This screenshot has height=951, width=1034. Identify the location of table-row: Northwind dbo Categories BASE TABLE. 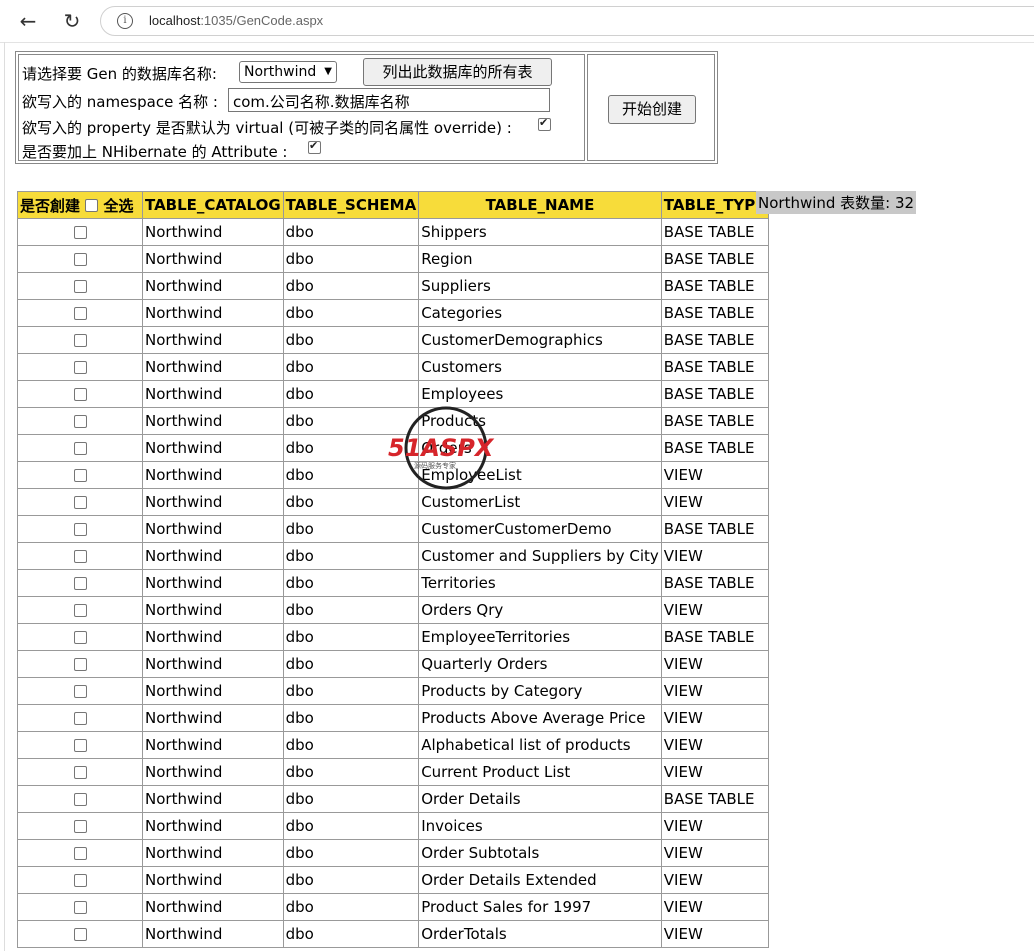
(393, 313).